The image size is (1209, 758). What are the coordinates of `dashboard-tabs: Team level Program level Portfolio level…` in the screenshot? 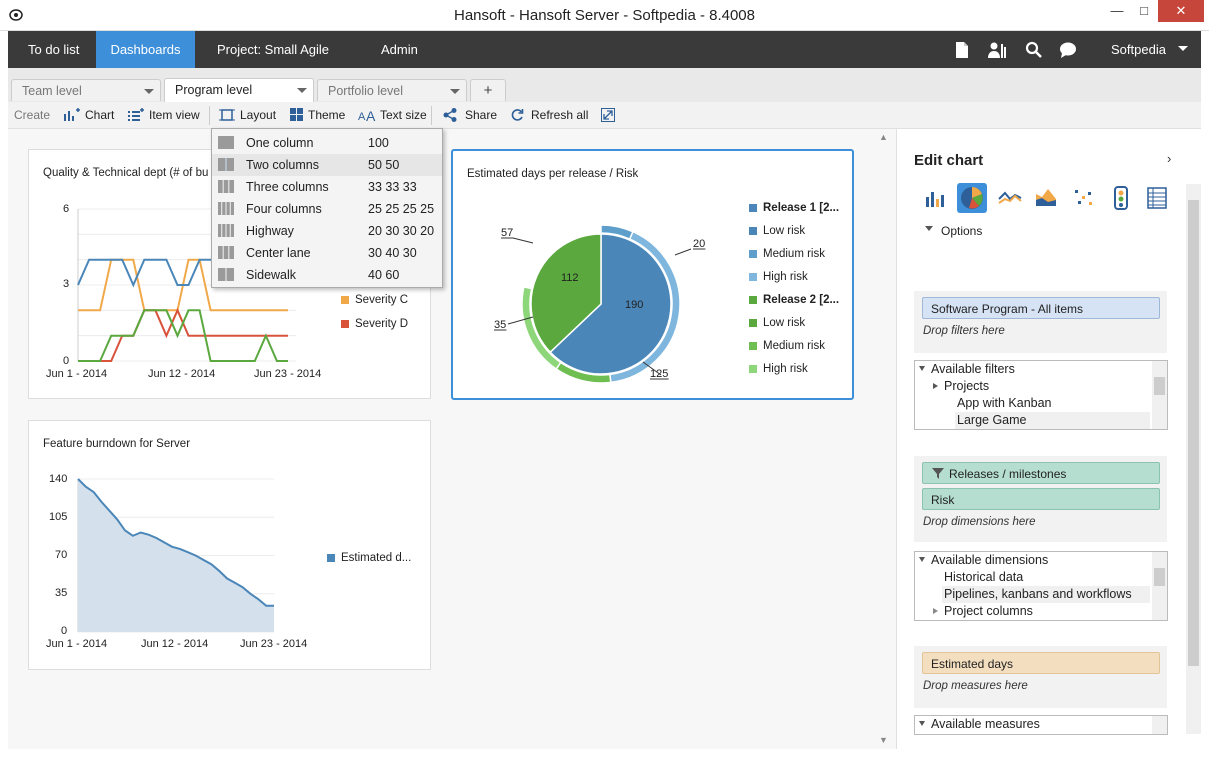 It's located at (604, 85).